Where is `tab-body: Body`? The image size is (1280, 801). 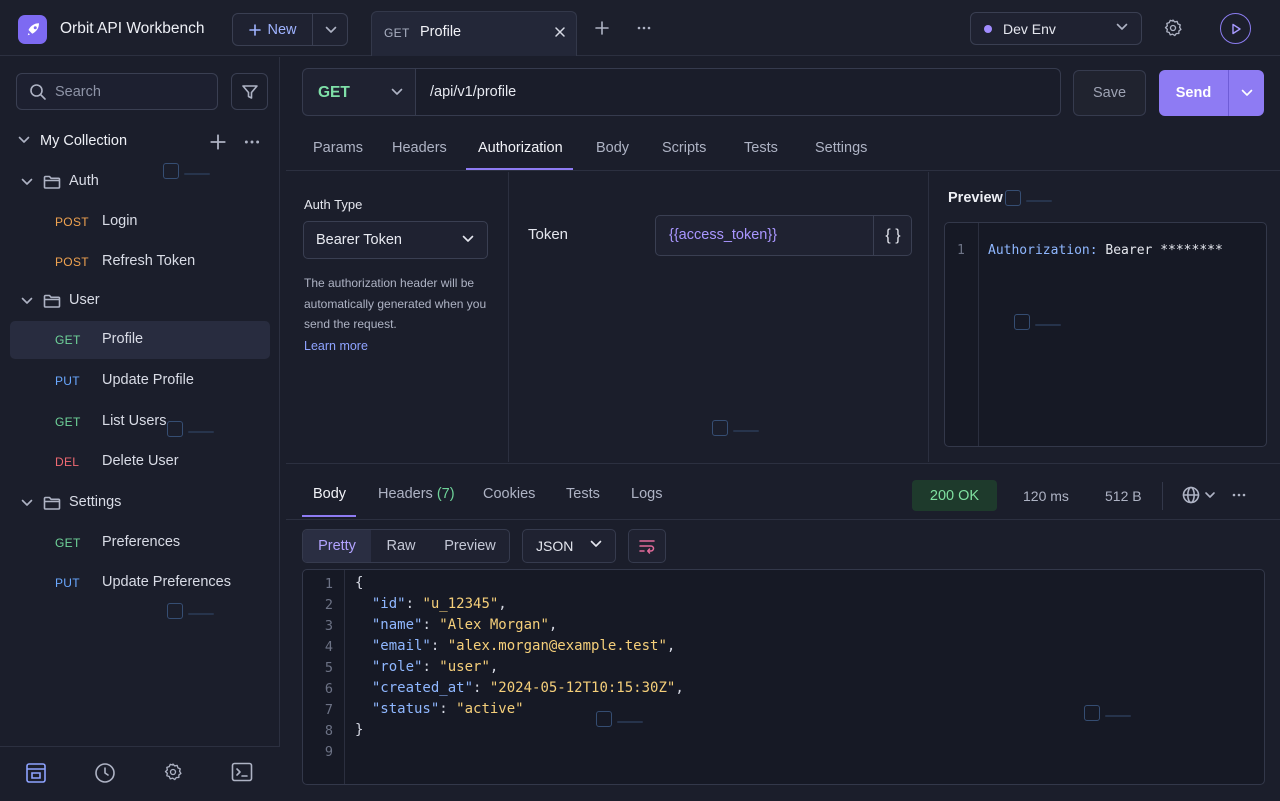
tab-body: Body is located at coordinates (612, 148).